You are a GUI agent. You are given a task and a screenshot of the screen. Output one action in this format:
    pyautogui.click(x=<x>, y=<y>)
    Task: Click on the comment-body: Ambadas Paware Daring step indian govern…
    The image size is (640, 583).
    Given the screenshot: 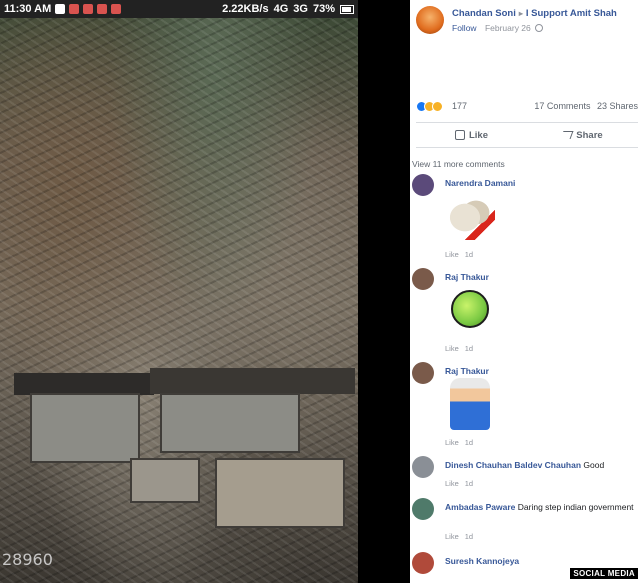 What is the action you would take?
    pyautogui.click(x=540, y=507)
    